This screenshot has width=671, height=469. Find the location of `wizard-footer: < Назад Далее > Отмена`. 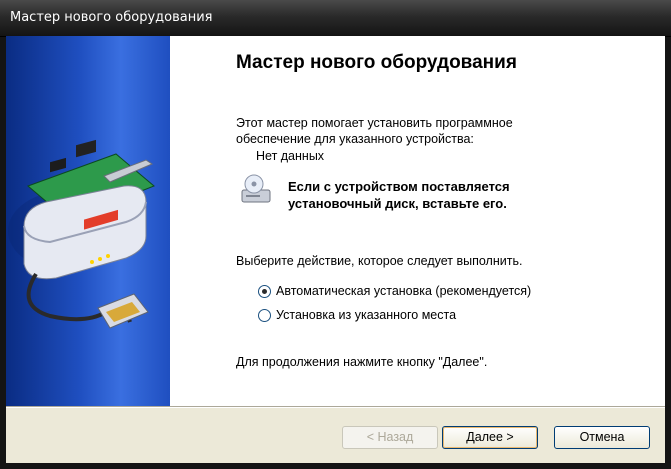

wizard-footer: < Назад Далее > Отмена is located at coordinates (335, 435).